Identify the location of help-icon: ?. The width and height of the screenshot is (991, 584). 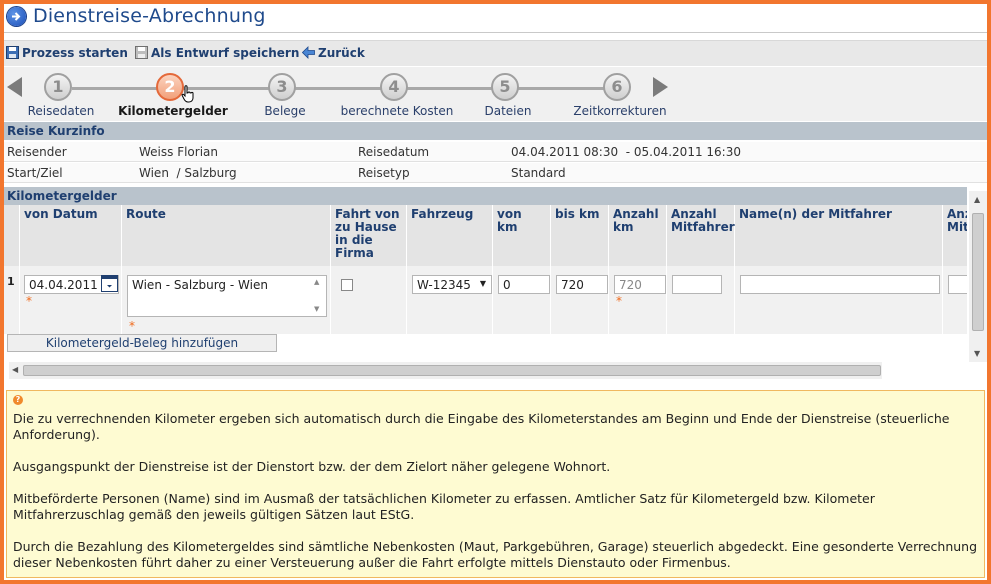
(18, 400).